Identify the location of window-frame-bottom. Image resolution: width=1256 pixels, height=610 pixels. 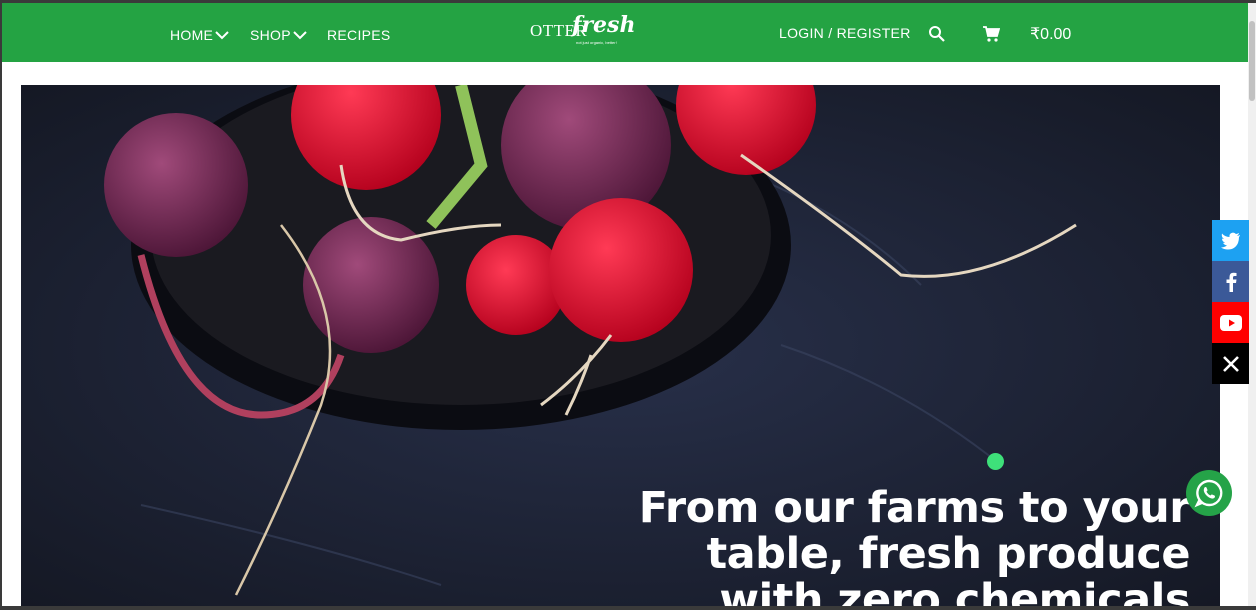
(628, 608).